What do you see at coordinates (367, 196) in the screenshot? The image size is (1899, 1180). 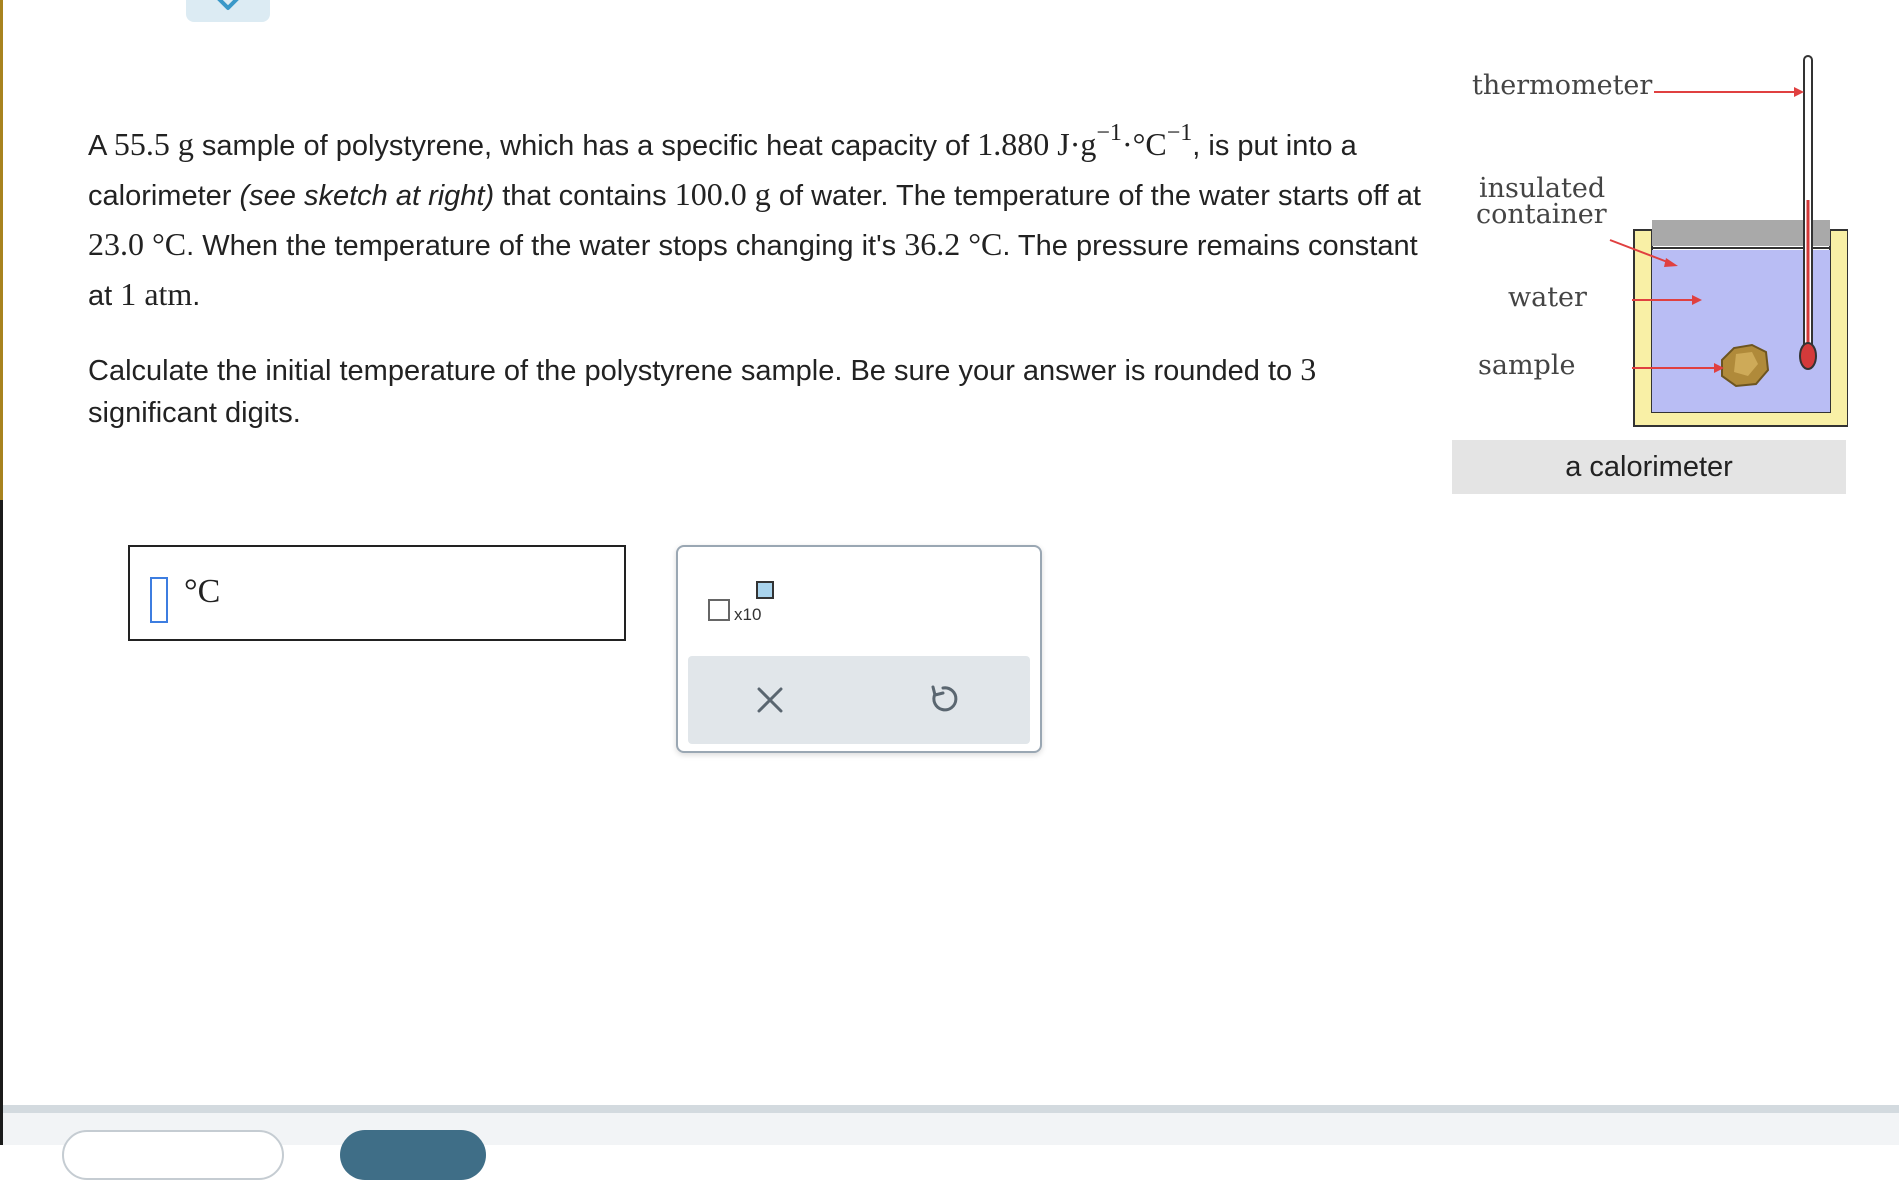 I see `sketch-reference: (see sketch at right)` at bounding box center [367, 196].